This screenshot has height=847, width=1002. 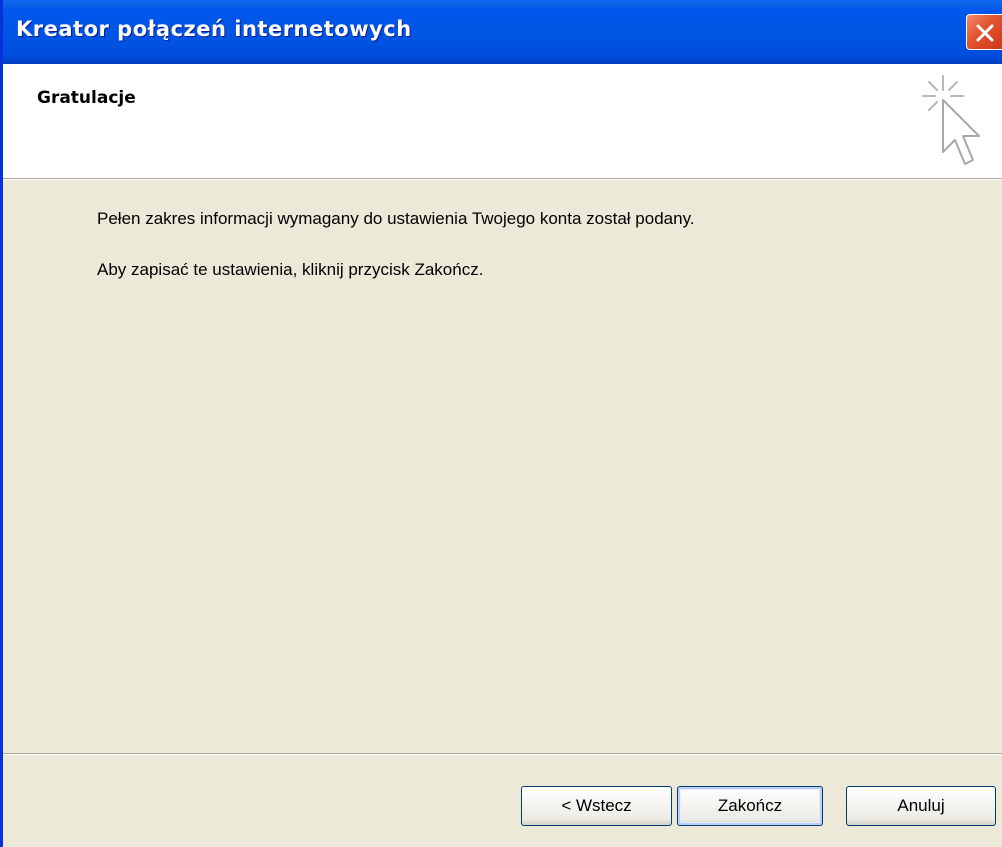 I want to click on window-title: Kreator połączeń internetowych, so click(x=214, y=29).